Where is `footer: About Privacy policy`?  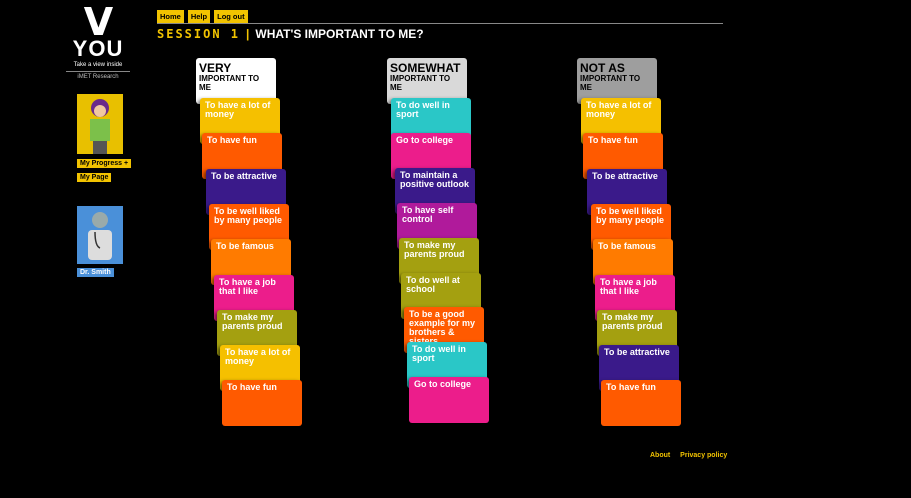 footer: About Privacy policy is located at coordinates (692, 455).